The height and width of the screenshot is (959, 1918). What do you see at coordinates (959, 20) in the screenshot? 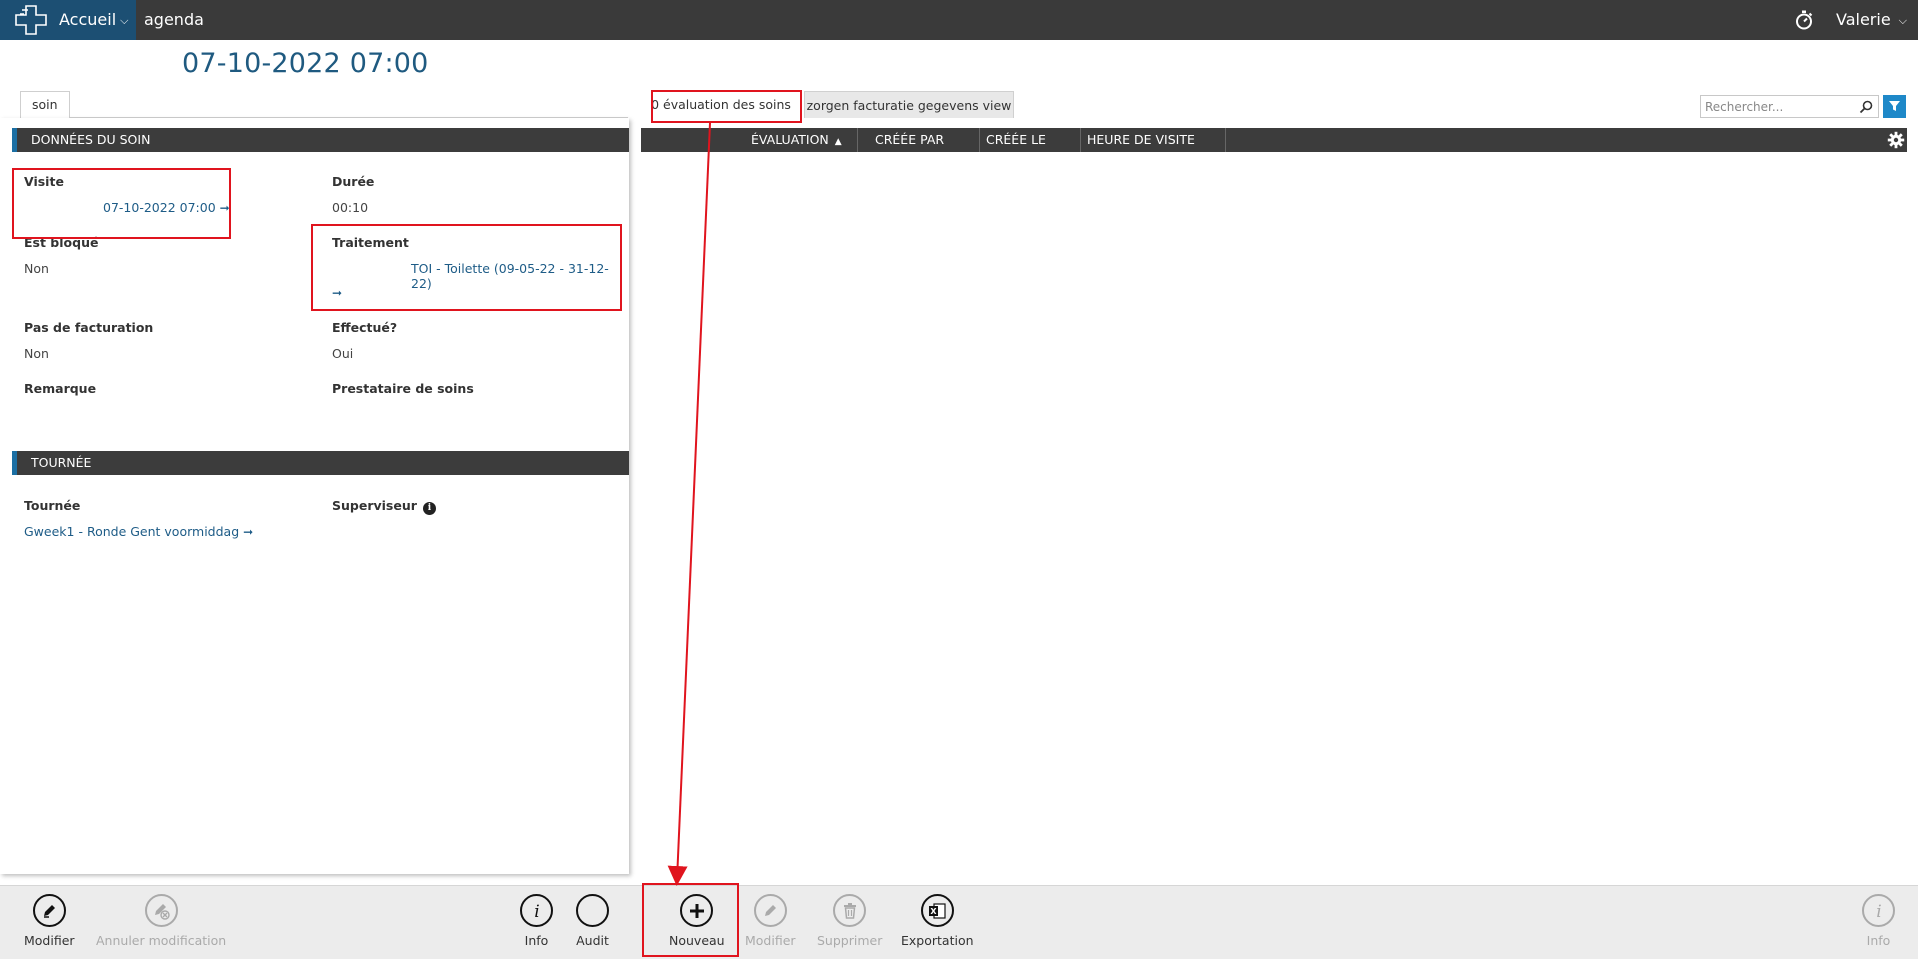
I see `top-bar: Accueil ⌵ agenda Valerie ⌵` at bounding box center [959, 20].